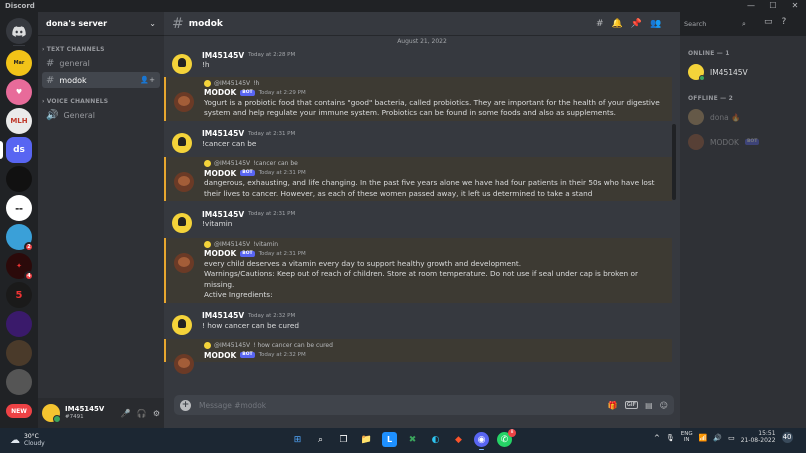 The height and width of the screenshot is (453, 806). Describe the element at coordinates (101, 63) in the screenshot. I see `channel-general: # general` at that location.